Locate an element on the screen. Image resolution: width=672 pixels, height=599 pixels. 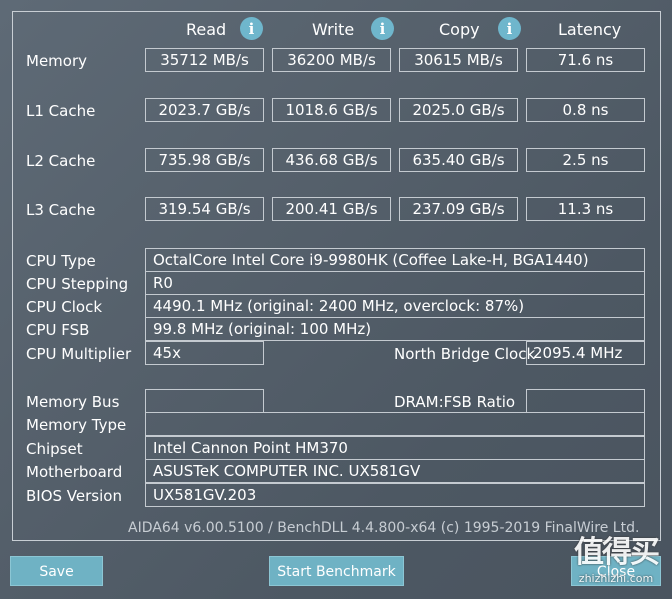
l1-copy-value: 2025.0 GB/s is located at coordinates (458, 110).